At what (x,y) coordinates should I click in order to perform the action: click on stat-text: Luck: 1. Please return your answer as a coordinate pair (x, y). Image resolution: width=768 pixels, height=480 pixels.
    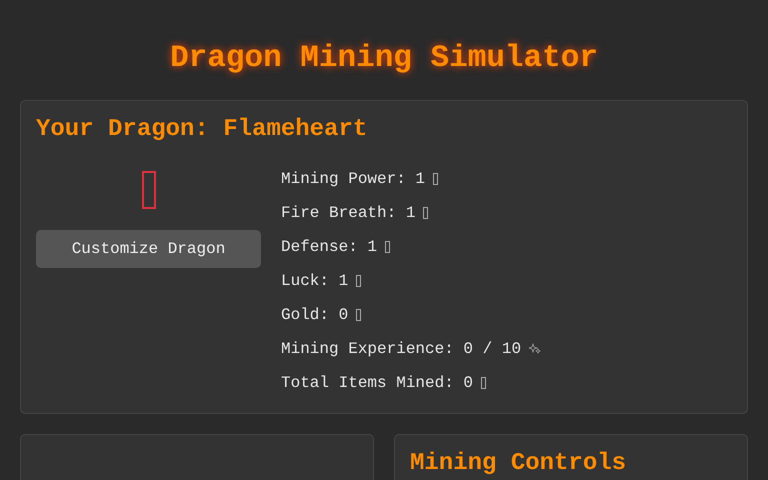
    Looking at the image, I should click on (314, 281).